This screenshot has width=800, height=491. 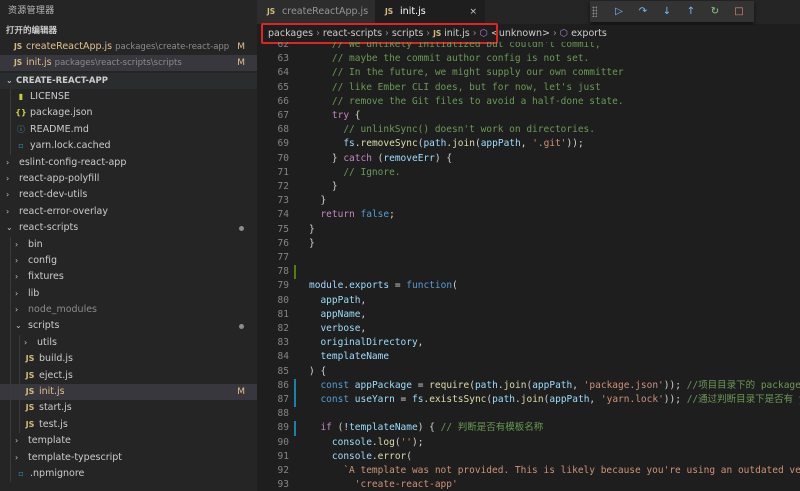 What do you see at coordinates (715, 11) in the screenshot?
I see `restart-icon: ↻` at bounding box center [715, 11].